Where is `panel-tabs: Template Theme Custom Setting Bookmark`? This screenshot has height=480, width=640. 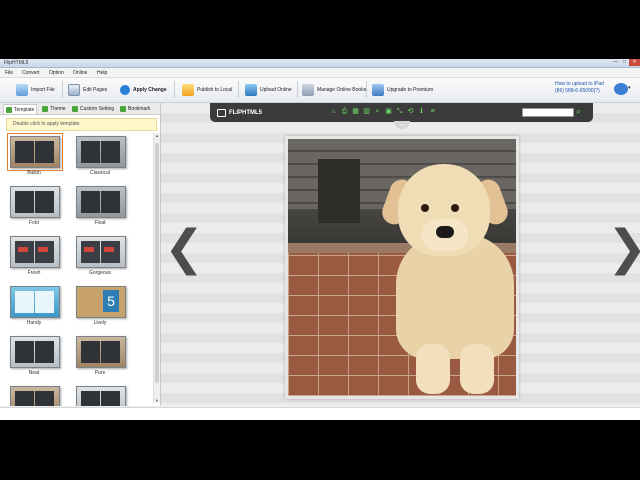
panel-tabs: Template Theme Custom Setting Bookmark is located at coordinates (80, 109).